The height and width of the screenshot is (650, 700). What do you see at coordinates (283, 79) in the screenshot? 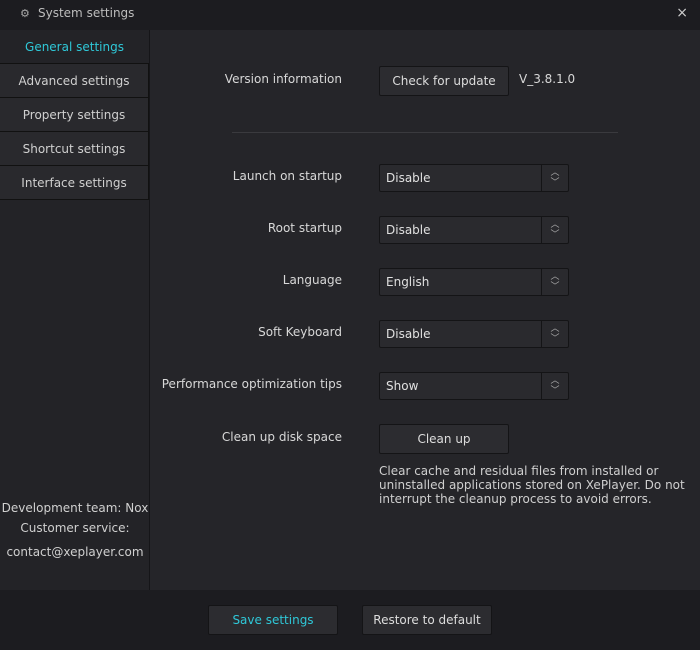
I see `version-label: Version information` at bounding box center [283, 79].